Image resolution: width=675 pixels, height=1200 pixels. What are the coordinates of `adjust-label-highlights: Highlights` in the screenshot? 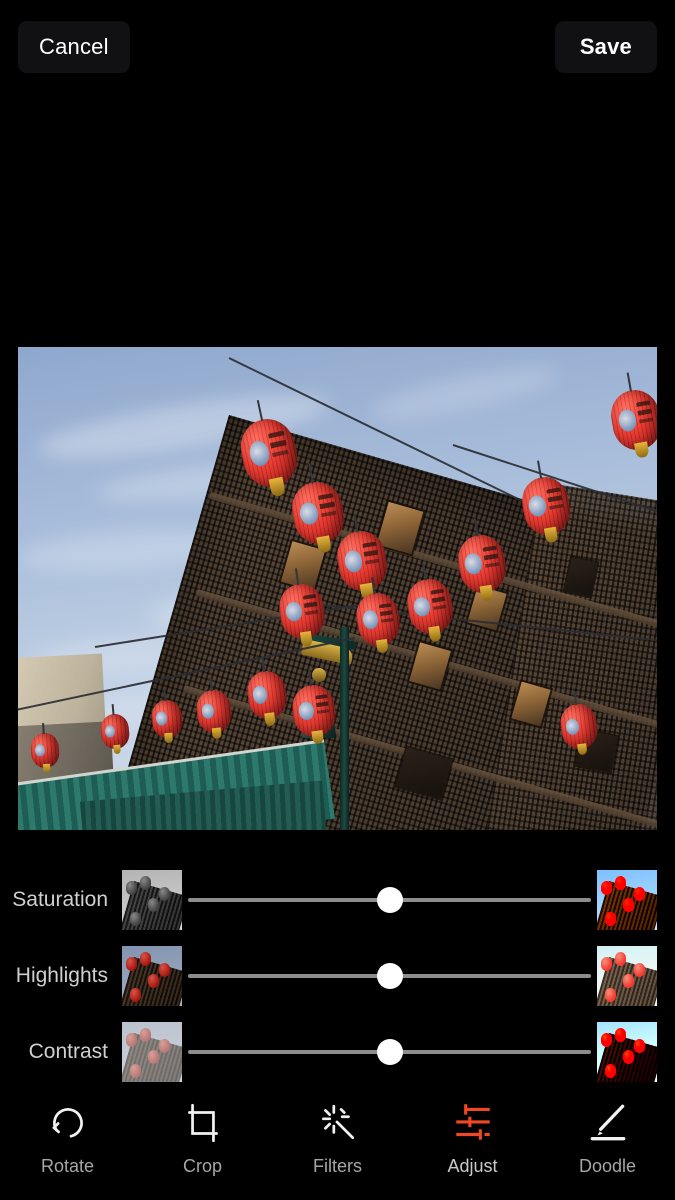 It's located at (61, 975).